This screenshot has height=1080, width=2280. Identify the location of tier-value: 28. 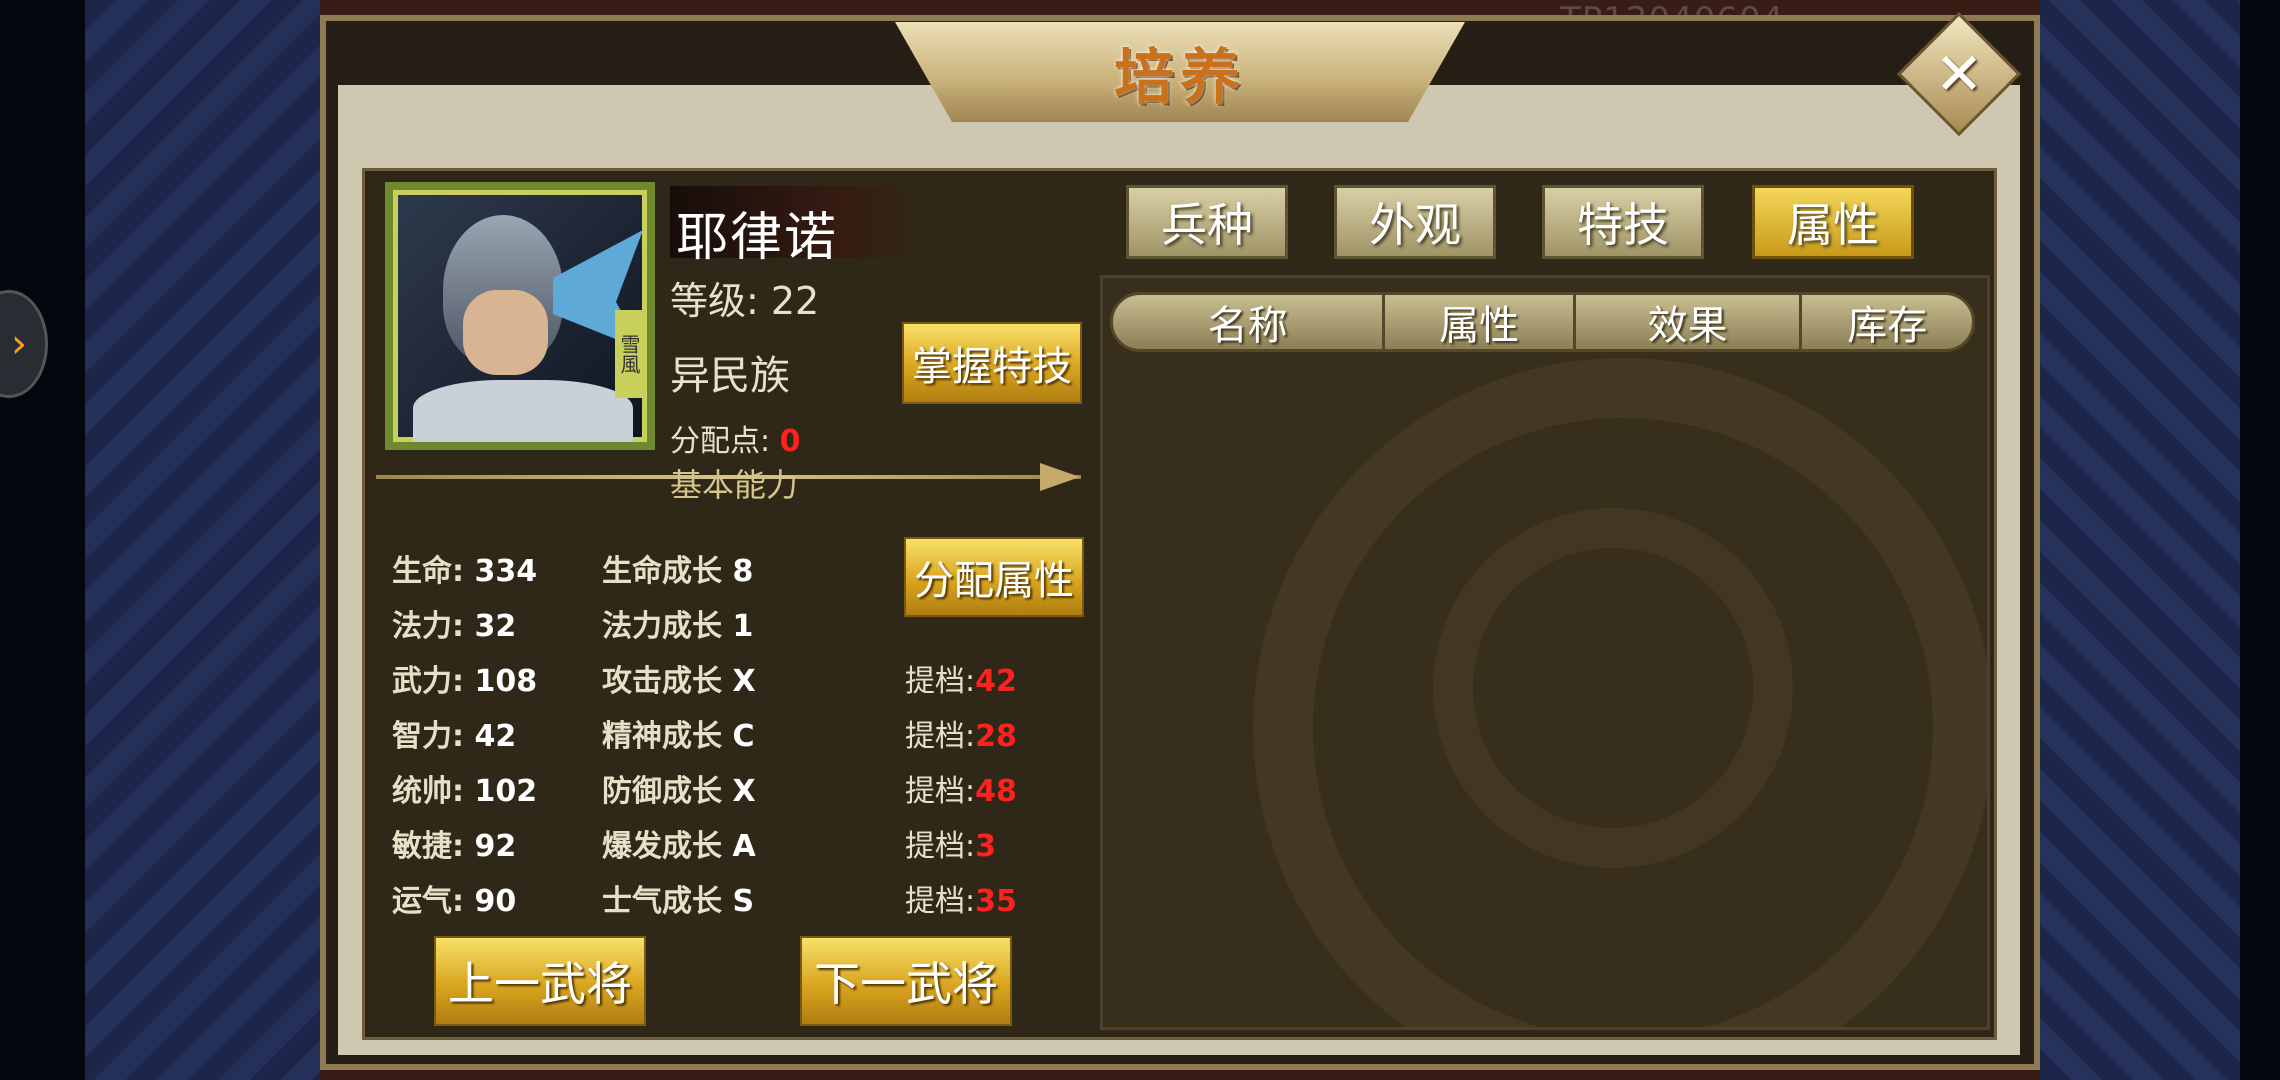
(996, 736).